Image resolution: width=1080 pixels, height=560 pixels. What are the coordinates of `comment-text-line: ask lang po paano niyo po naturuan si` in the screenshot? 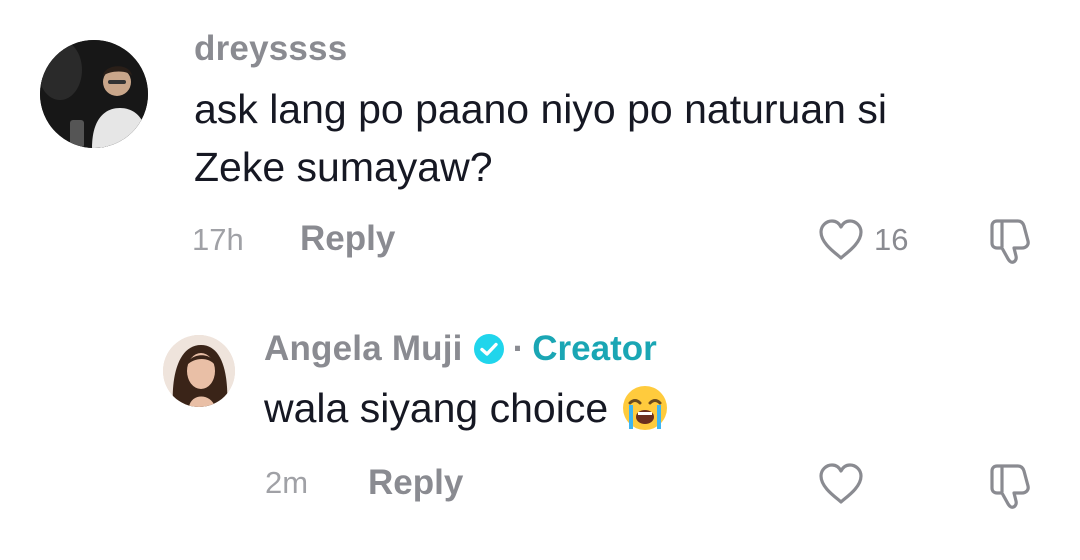 It's located at (540, 109).